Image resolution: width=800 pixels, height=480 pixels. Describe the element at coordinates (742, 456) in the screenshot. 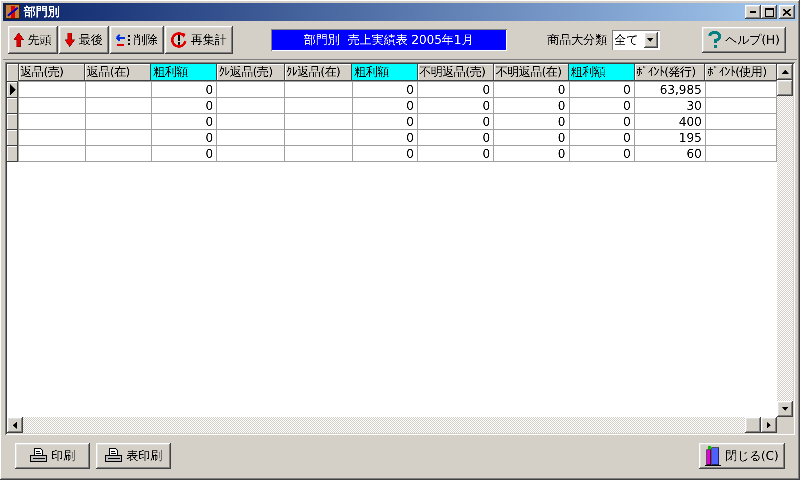

I see `close-button: 閉じる(C)` at that location.